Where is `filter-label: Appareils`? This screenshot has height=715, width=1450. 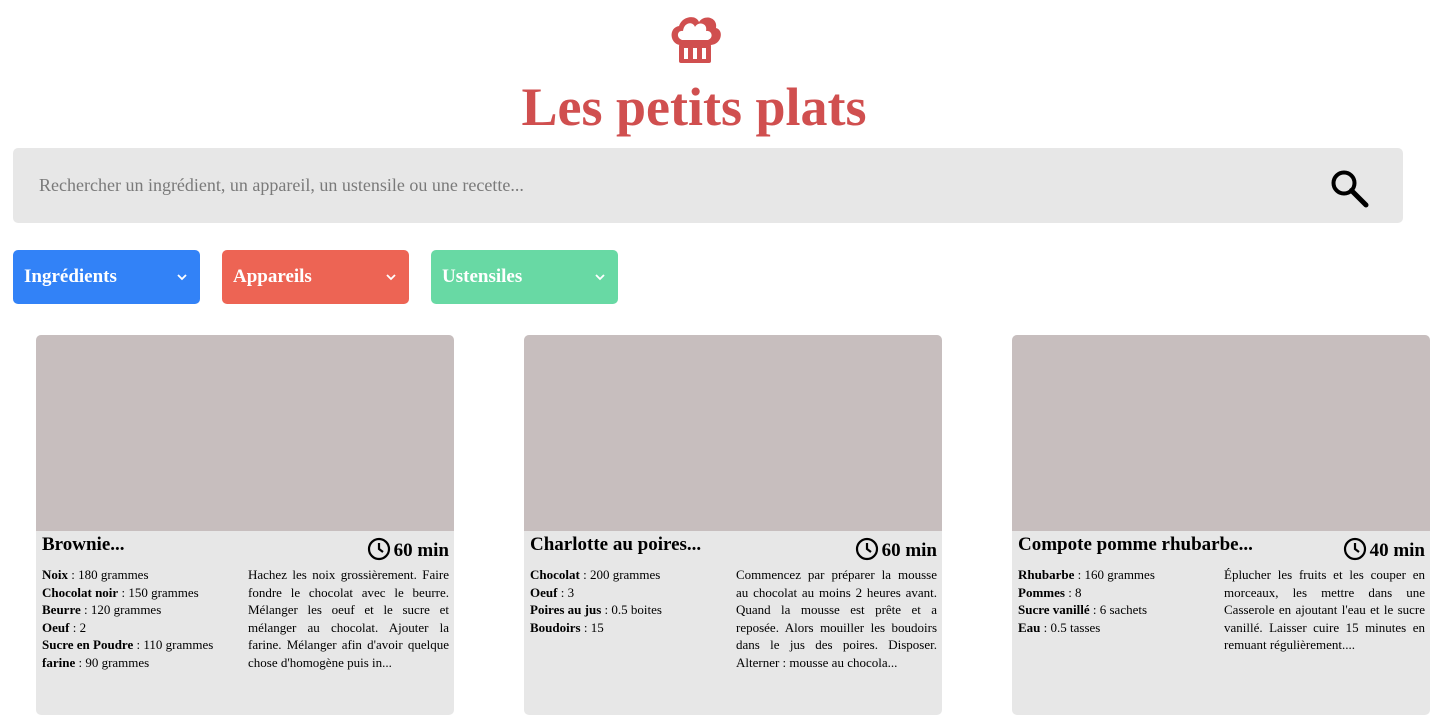 filter-label: Appareils is located at coordinates (272, 276).